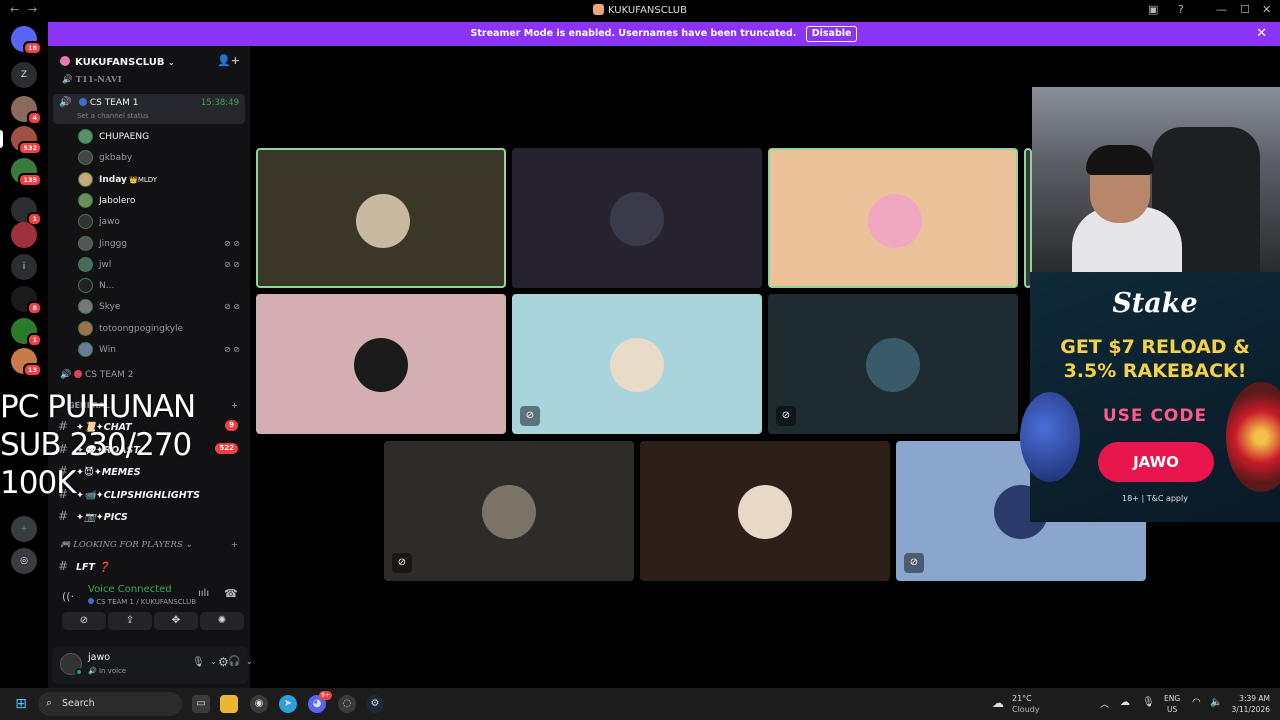  What do you see at coordinates (234, 661) in the screenshot?
I see `headphones-icon: 🎧` at bounding box center [234, 661].